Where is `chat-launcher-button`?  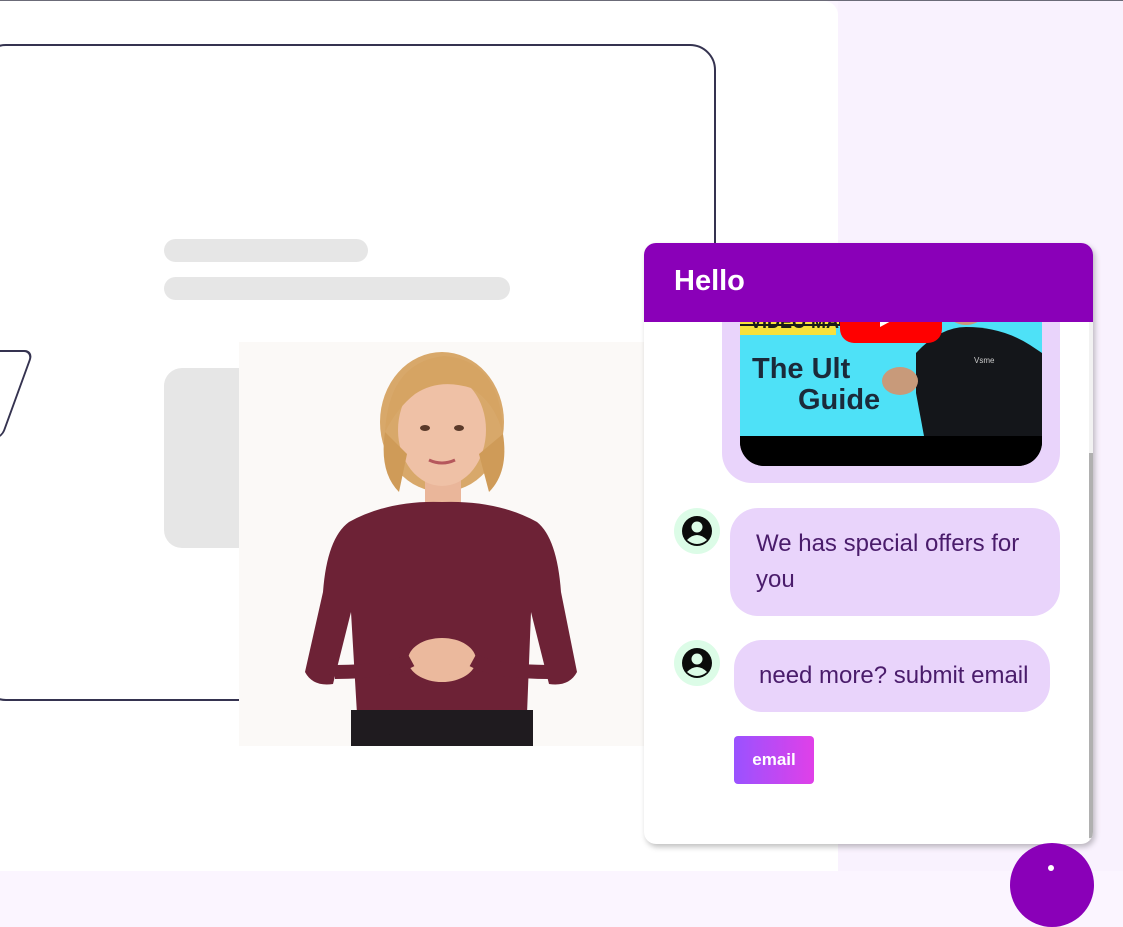 chat-launcher-button is located at coordinates (1052, 885).